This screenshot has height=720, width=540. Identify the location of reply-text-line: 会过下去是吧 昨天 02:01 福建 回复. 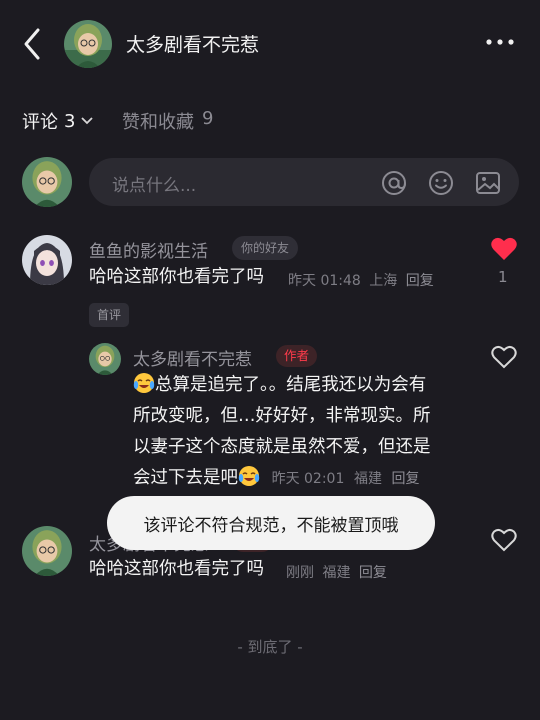
(303, 479).